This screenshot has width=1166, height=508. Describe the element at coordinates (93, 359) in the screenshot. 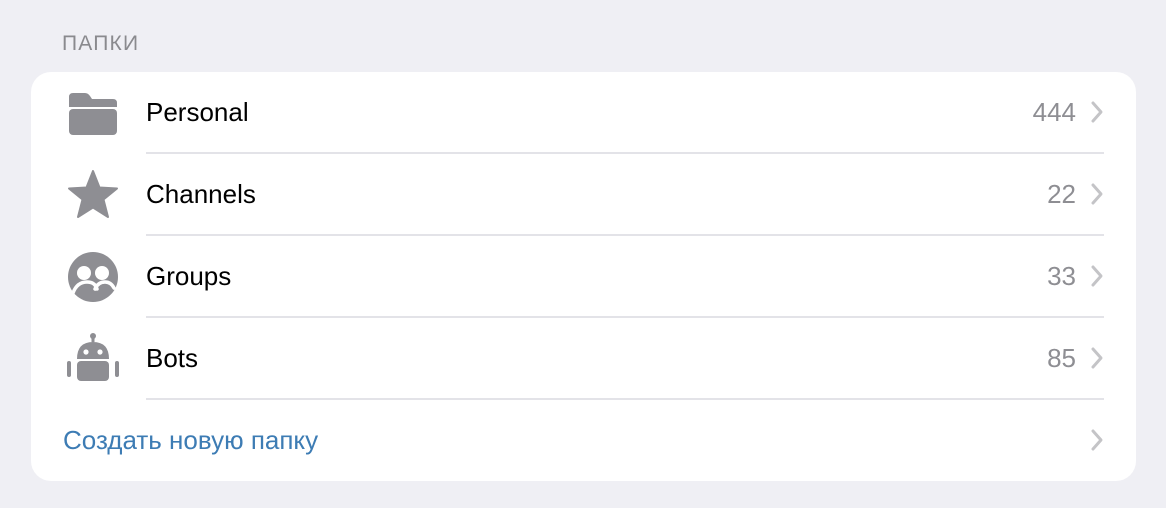

I see `bot-icon` at that location.